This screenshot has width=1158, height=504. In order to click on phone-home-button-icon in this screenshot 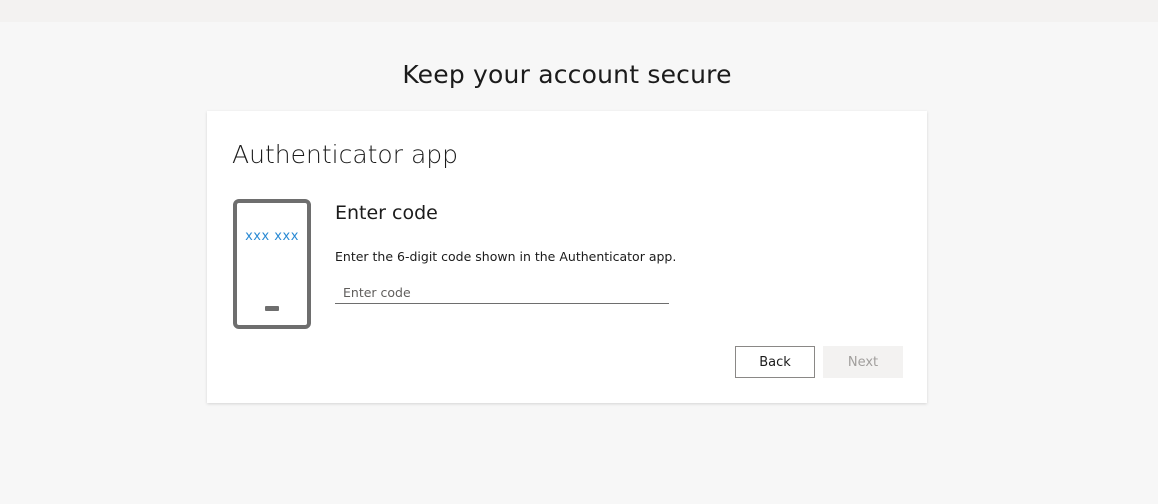, I will do `click(272, 308)`.